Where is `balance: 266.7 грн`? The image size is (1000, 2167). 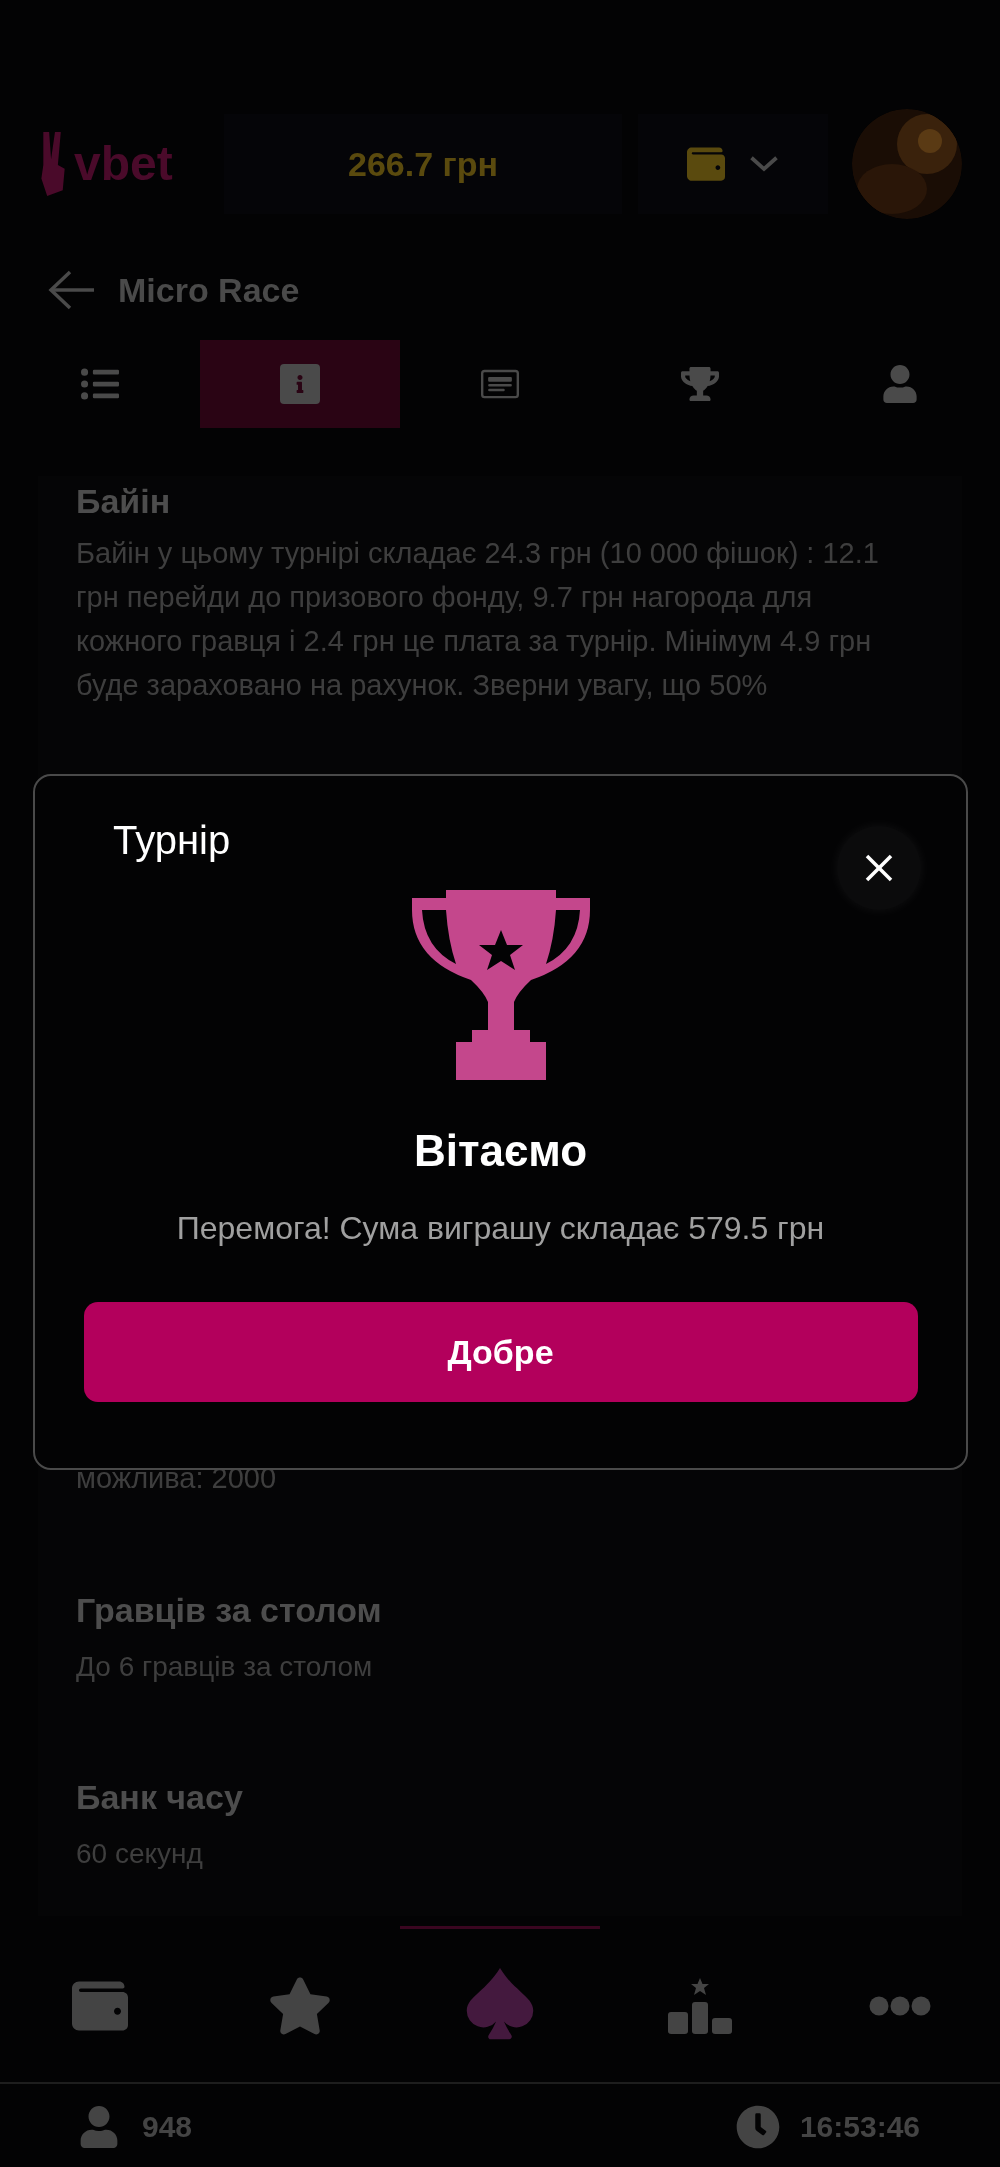
balance: 266.7 грн is located at coordinates (423, 164).